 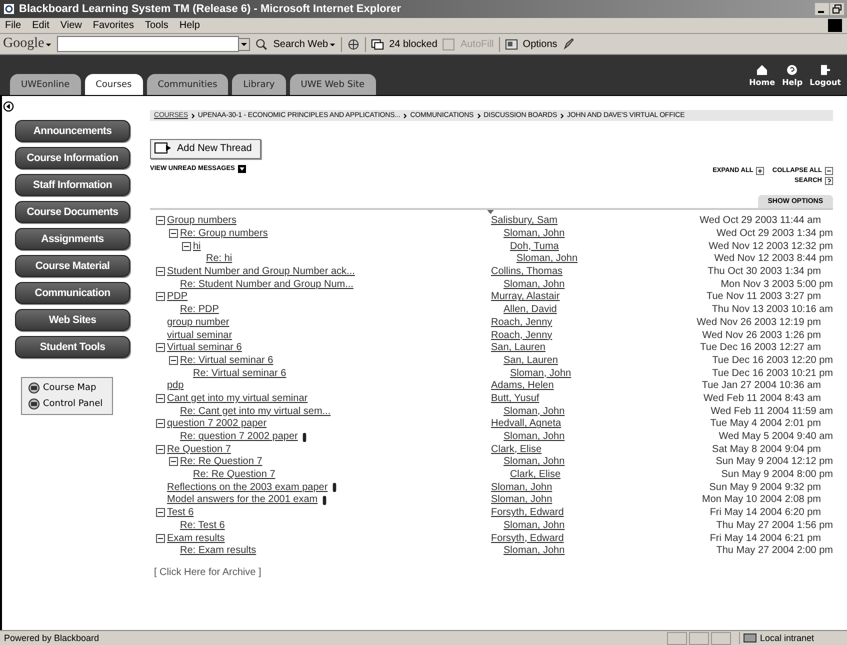 I want to click on course-menu-button: Communication, so click(x=72, y=293).